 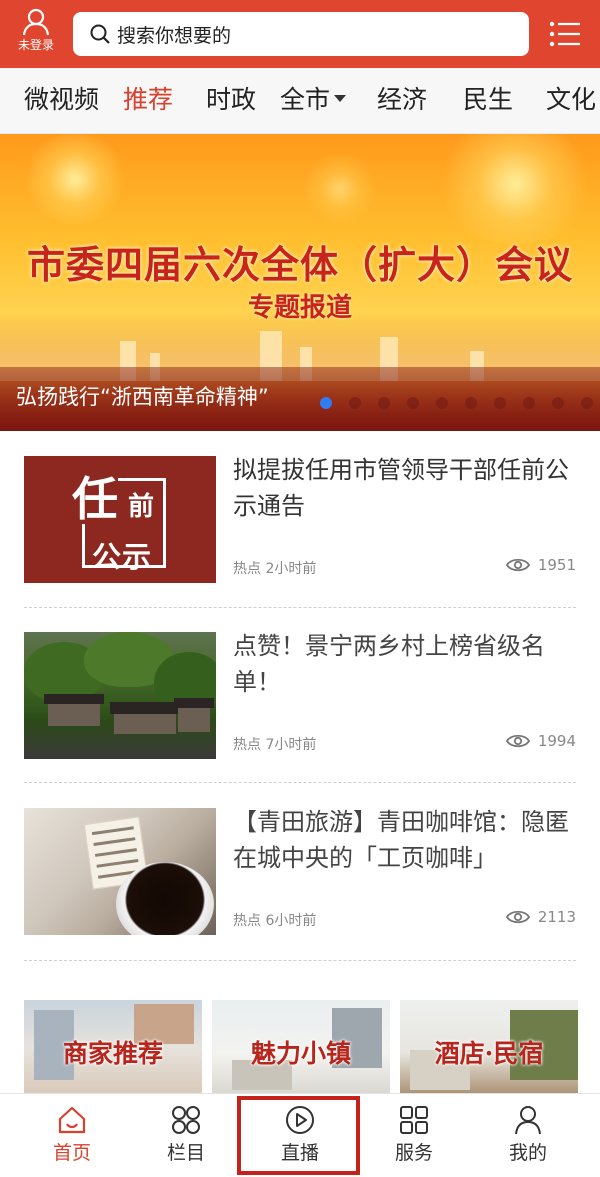 I want to click on apps-icon, so click(x=414, y=1120).